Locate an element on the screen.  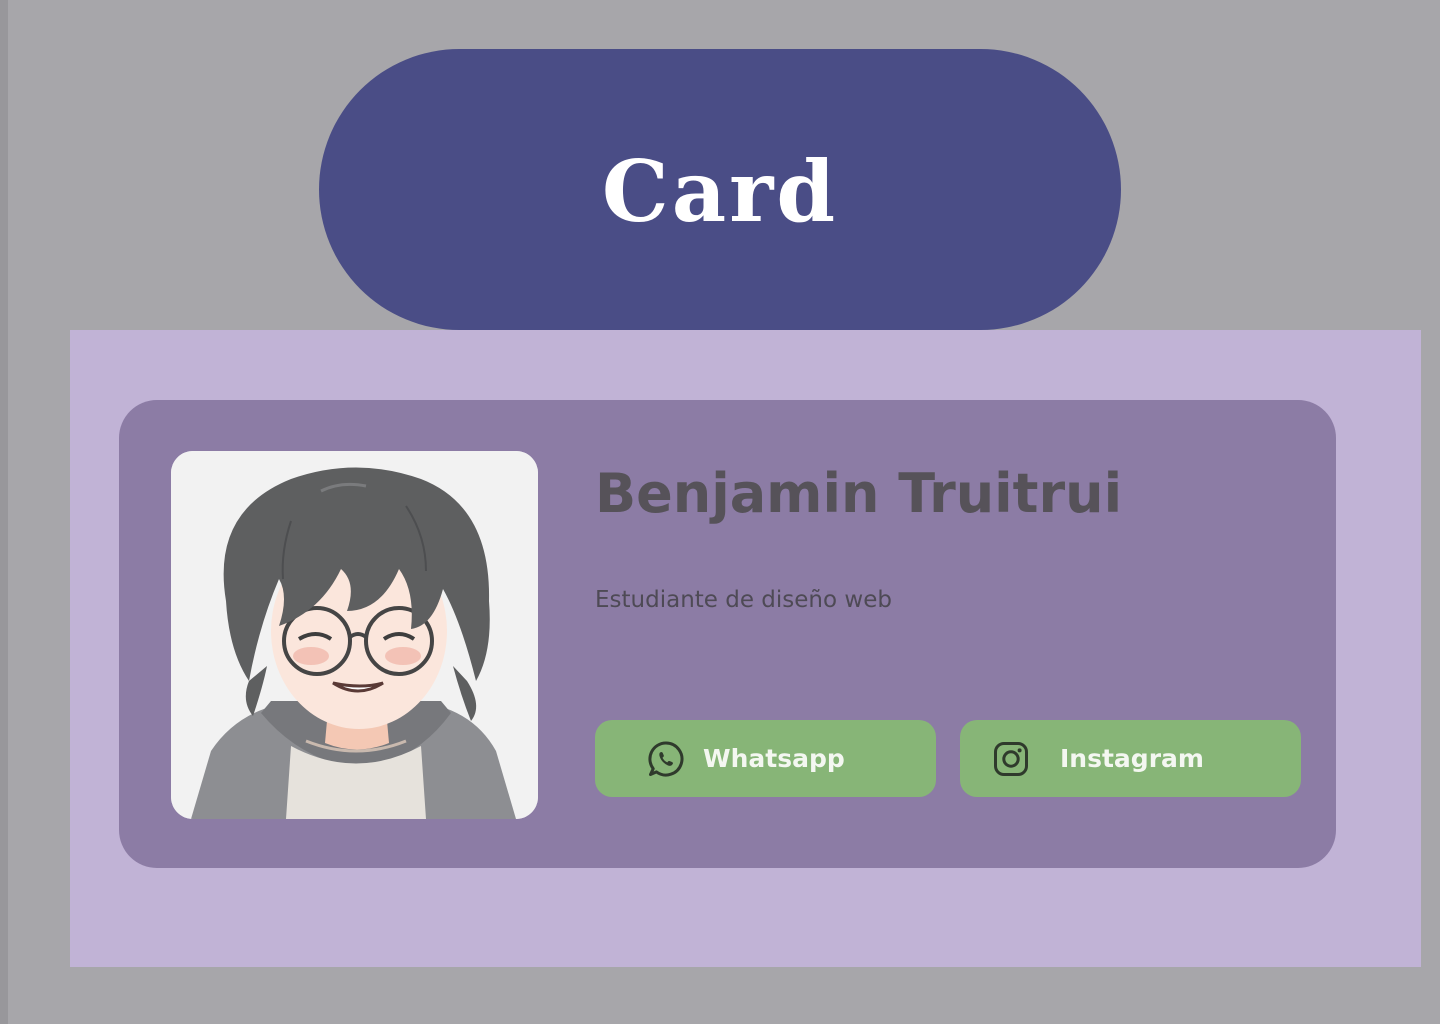
avatar is located at coordinates (354, 635).